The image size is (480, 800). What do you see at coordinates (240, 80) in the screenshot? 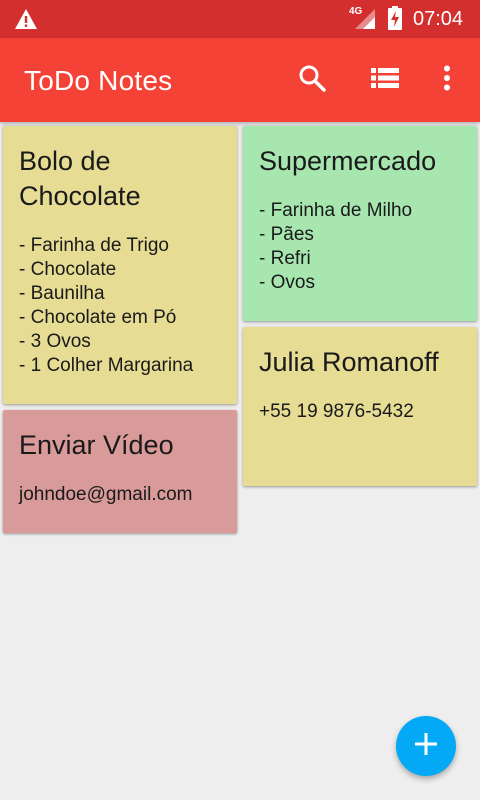
I see `app-bar: ToDo Notes` at bounding box center [240, 80].